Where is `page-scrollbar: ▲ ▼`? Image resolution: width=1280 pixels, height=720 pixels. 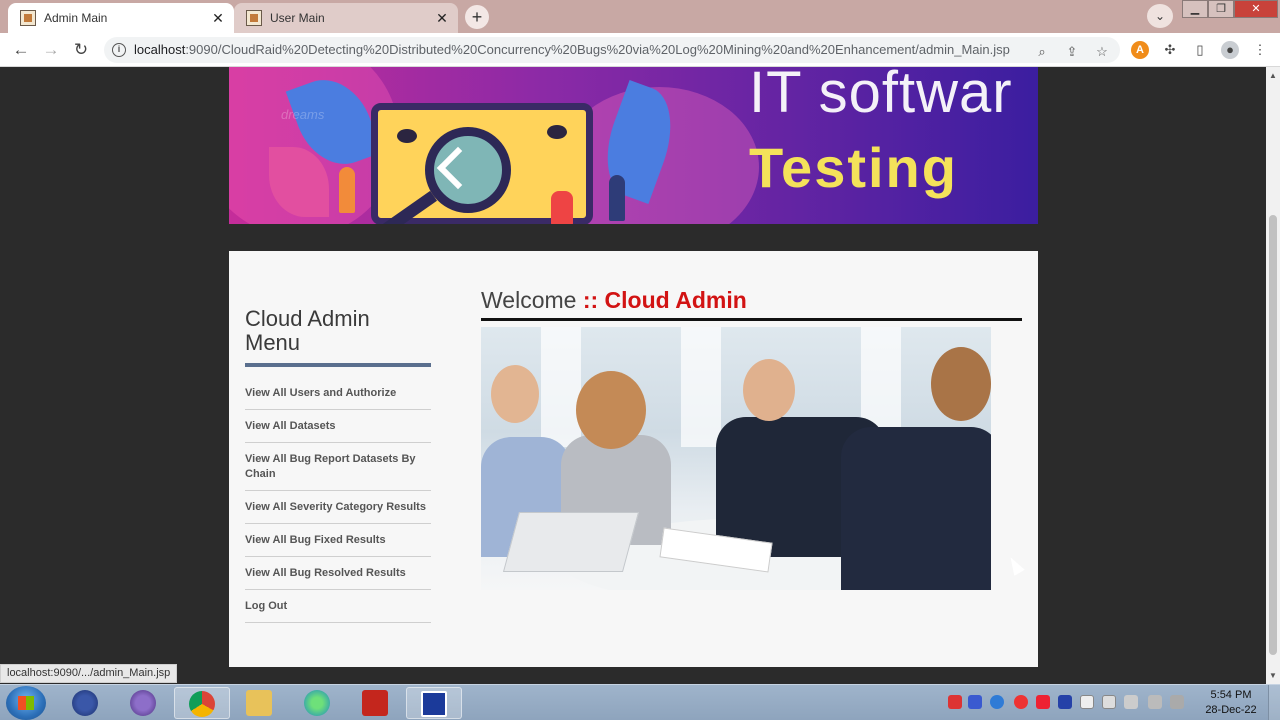
page-scrollbar: ▲ ▼ is located at coordinates (1273, 375).